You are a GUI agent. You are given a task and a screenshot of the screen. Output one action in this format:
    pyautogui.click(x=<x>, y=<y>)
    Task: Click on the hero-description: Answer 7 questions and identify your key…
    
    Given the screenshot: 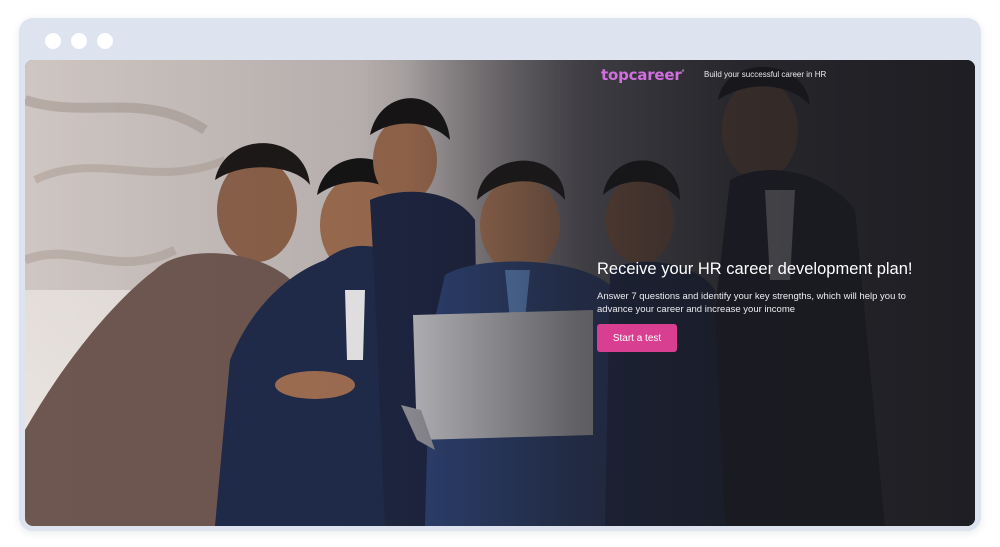 What is the action you would take?
    pyautogui.click(x=751, y=303)
    